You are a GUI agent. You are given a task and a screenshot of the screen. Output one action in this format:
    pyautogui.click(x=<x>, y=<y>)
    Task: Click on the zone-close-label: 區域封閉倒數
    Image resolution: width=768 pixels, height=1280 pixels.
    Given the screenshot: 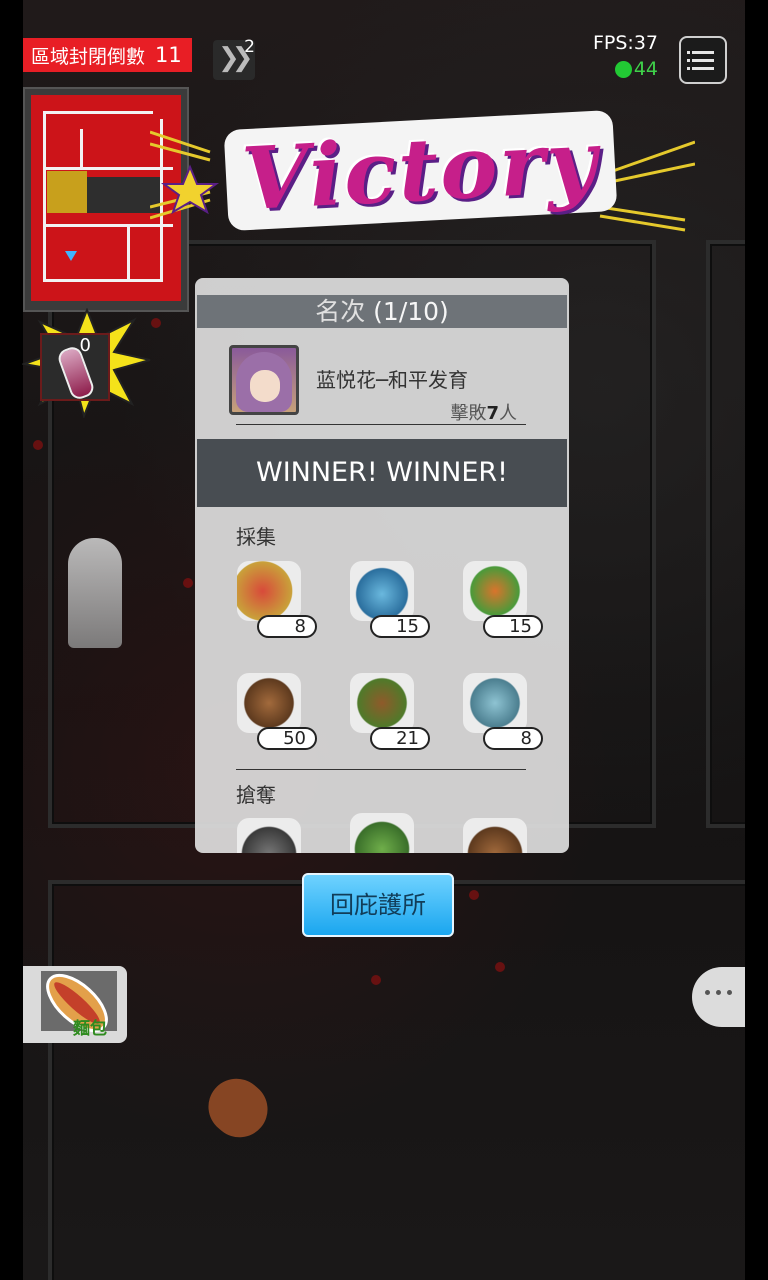 What is the action you would take?
    pyautogui.click(x=88, y=56)
    